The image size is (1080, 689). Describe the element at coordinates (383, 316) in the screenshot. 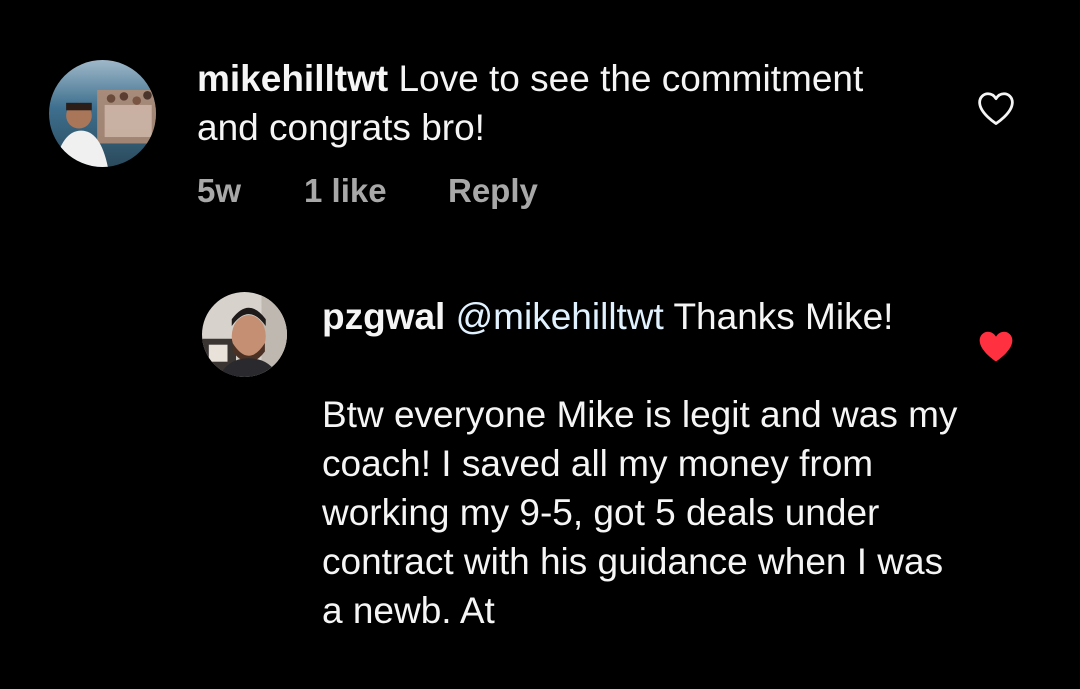

I see `reply-username: pzgwal` at that location.